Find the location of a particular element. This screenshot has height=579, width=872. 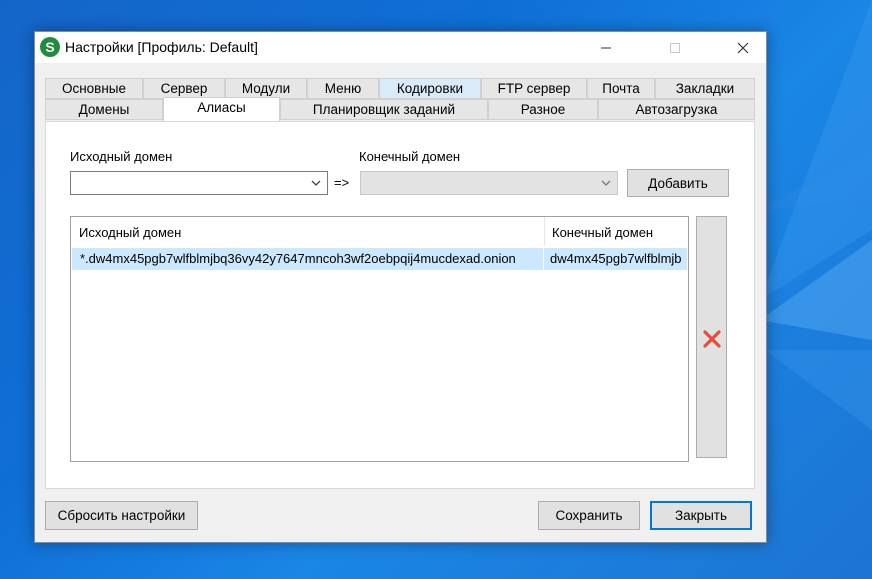

add-button: Добавить is located at coordinates (678, 183).